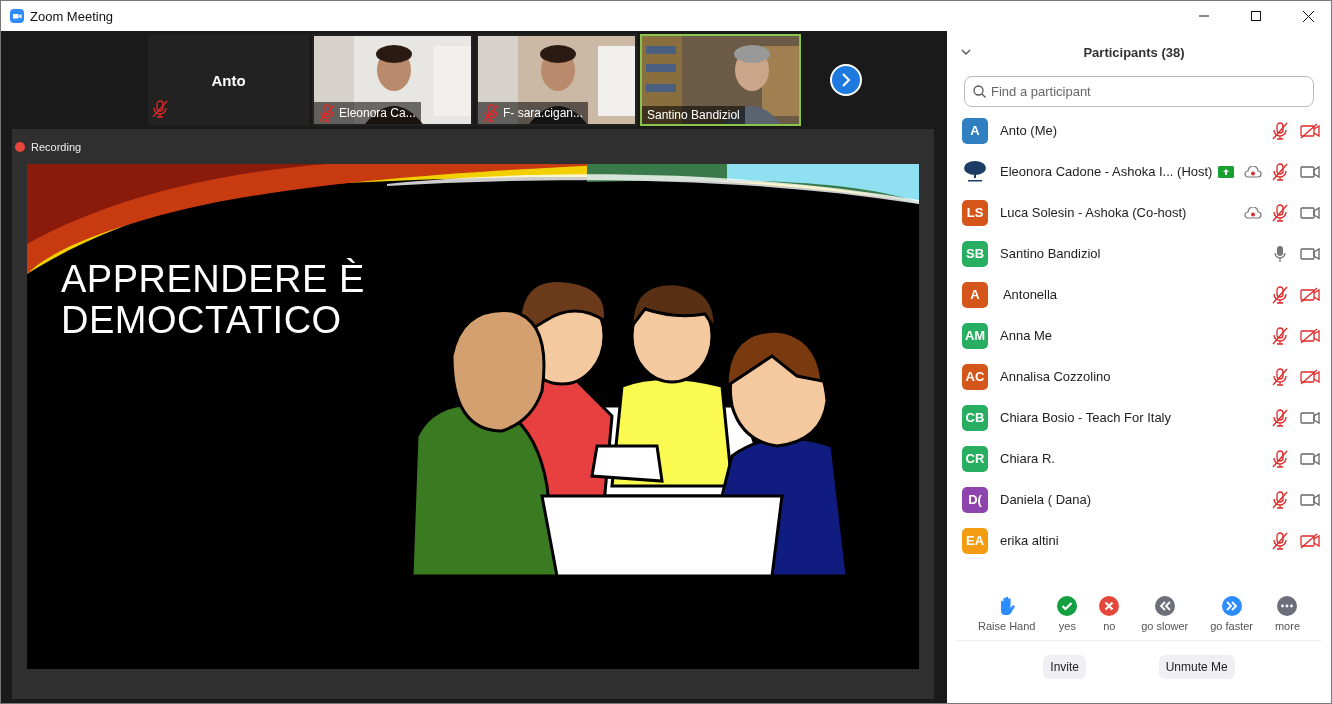 This screenshot has width=1332, height=704. What do you see at coordinates (1028, 458) in the screenshot?
I see `participant-name: Chiara R.` at bounding box center [1028, 458].